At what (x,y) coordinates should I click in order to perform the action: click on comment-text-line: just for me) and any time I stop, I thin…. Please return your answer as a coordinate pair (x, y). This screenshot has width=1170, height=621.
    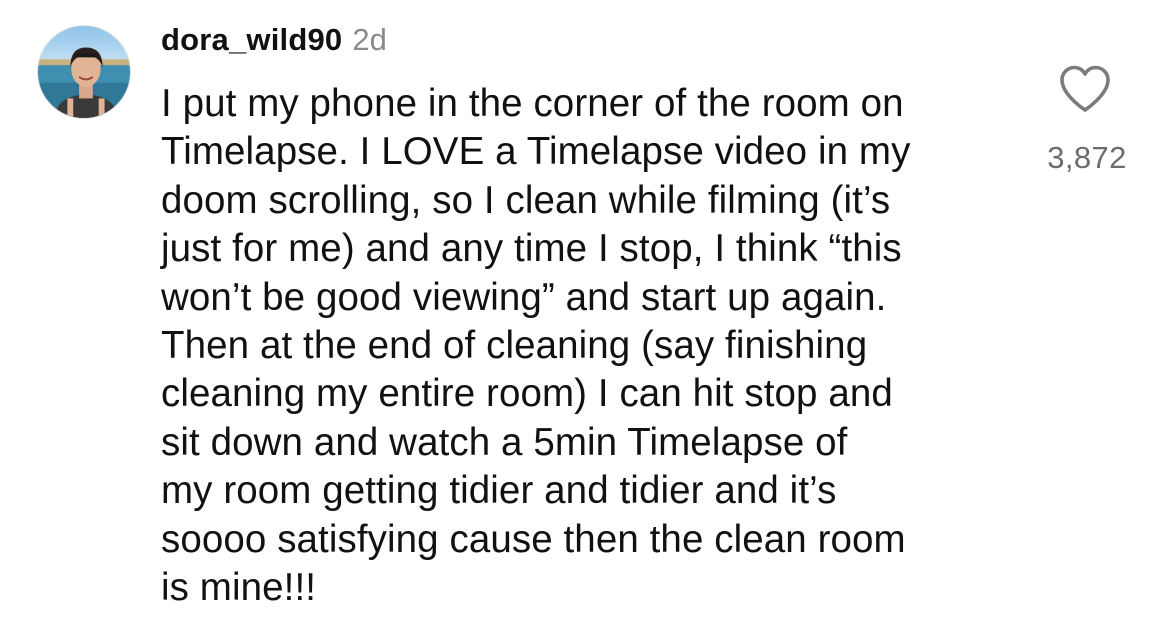
    Looking at the image, I should click on (531, 249).